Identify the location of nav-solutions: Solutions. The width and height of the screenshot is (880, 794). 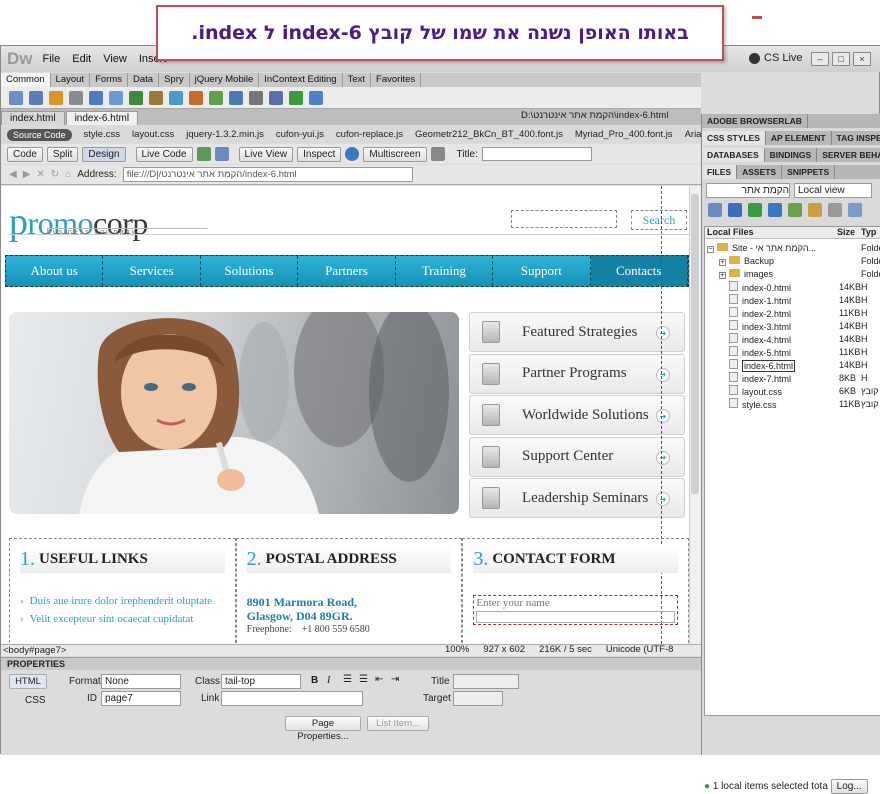
(250, 271).